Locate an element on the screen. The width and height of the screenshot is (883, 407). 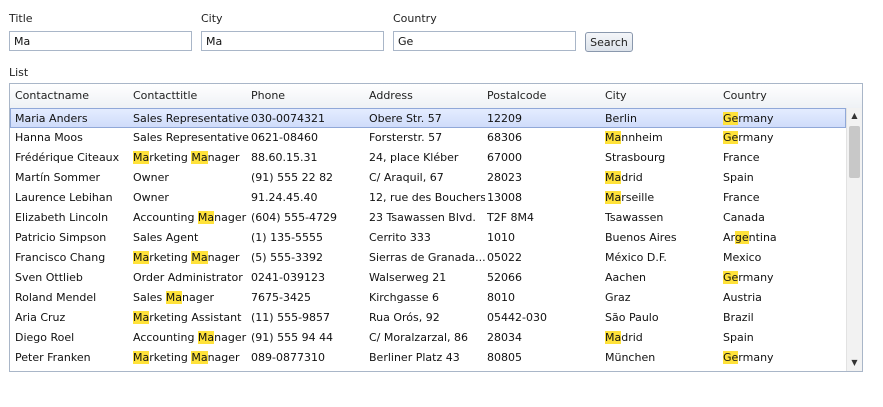
cell-phone: (1) 135-5555 is located at coordinates (287, 237).